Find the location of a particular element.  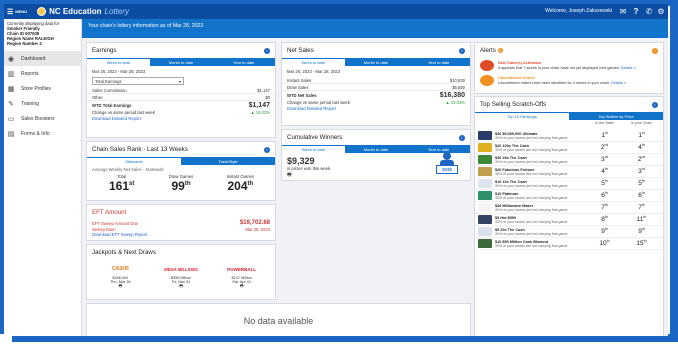

store-icon: ▦ is located at coordinates (11, 89).